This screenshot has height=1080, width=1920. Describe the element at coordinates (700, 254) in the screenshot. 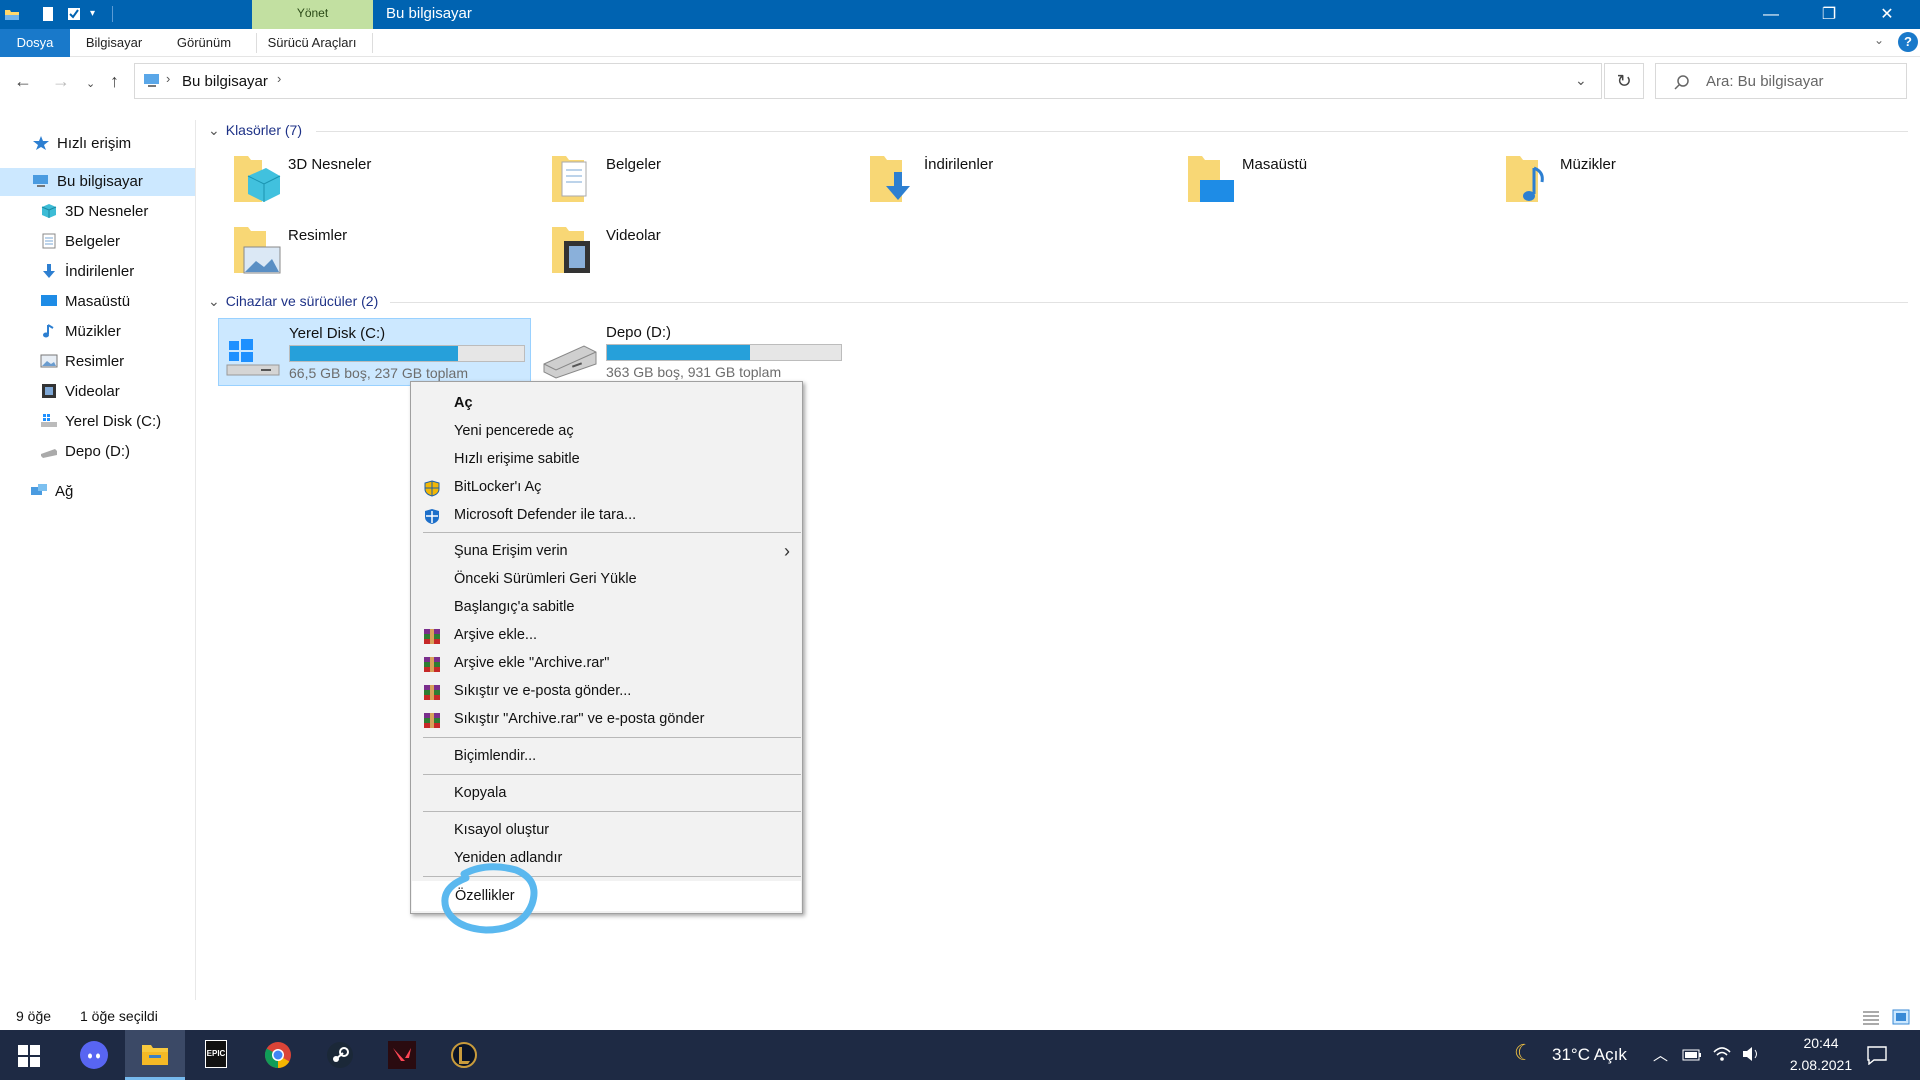

I see `folder-videos: Videolar` at that location.